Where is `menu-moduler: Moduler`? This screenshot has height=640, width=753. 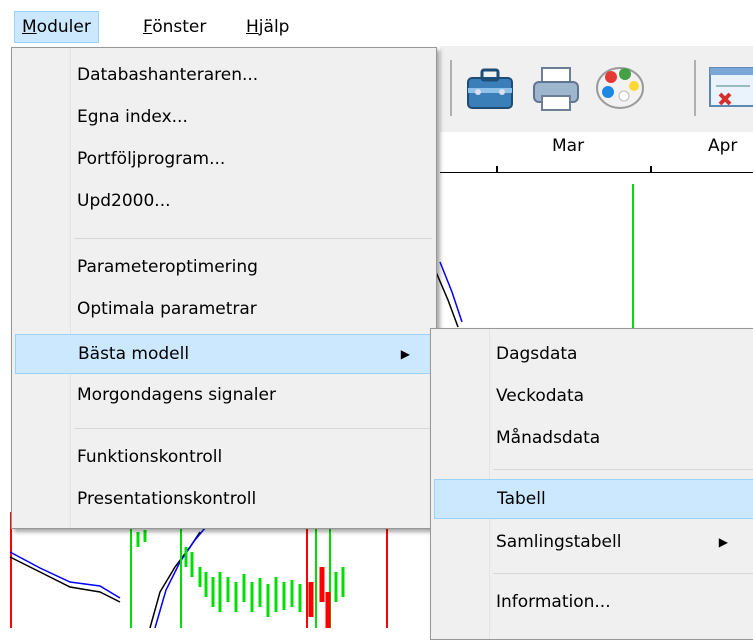 menu-moduler: Moduler is located at coordinates (56, 27).